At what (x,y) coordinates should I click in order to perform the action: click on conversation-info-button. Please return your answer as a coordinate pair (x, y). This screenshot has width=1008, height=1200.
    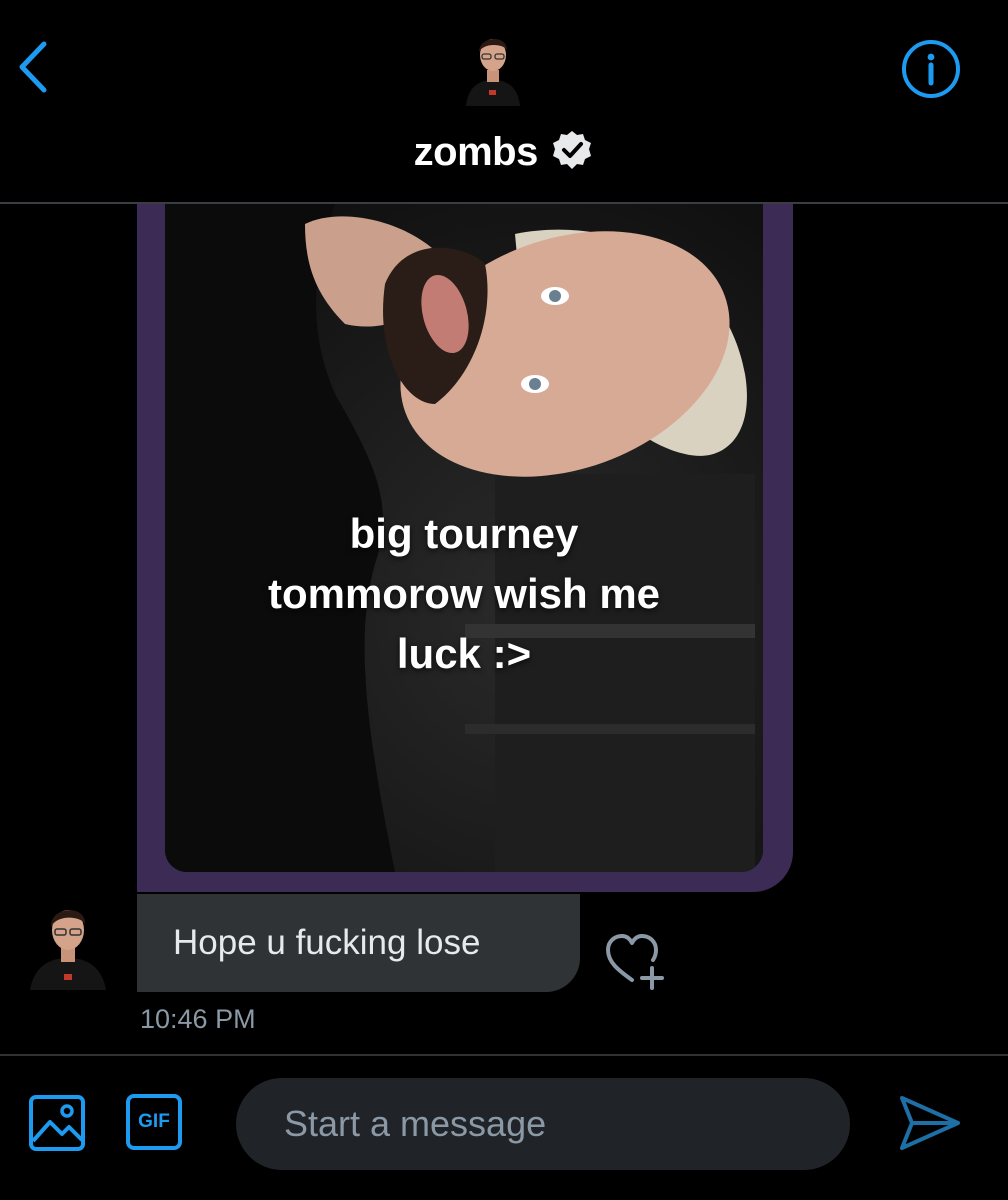
    Looking at the image, I should click on (931, 69).